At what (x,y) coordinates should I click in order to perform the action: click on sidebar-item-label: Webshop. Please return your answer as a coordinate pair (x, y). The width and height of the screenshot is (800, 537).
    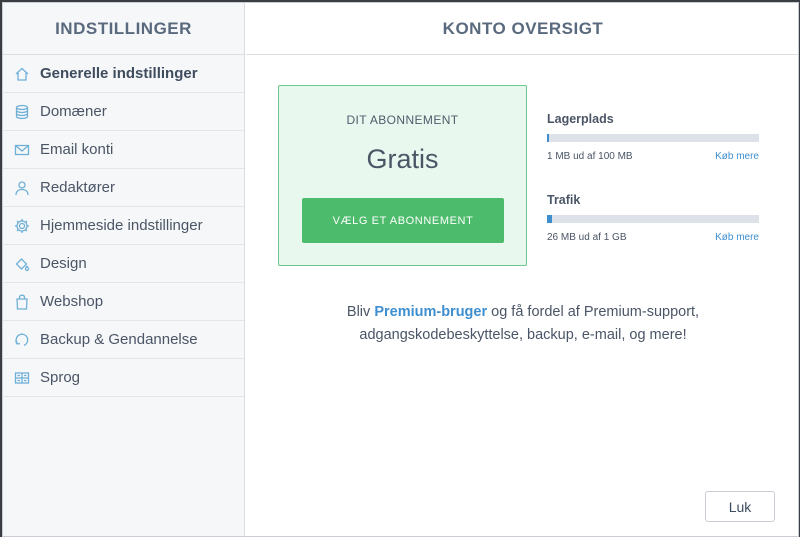
    Looking at the image, I should click on (72, 301).